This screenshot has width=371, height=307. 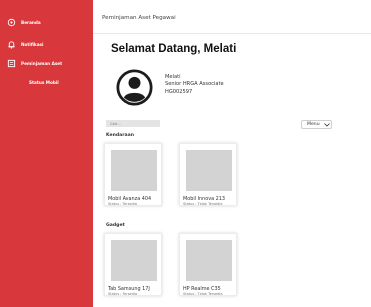 What do you see at coordinates (32, 44) in the screenshot?
I see `sidebar-item-label: Notifikasi` at bounding box center [32, 44].